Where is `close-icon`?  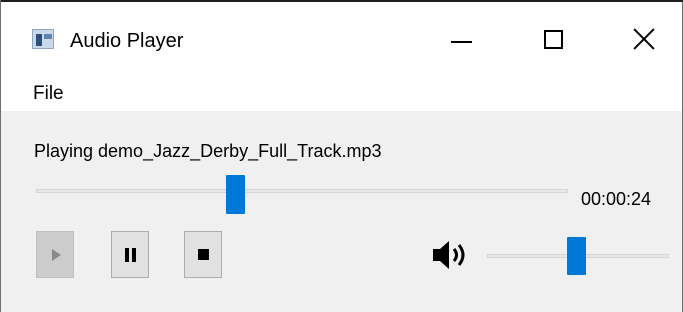
close-icon is located at coordinates (644, 39).